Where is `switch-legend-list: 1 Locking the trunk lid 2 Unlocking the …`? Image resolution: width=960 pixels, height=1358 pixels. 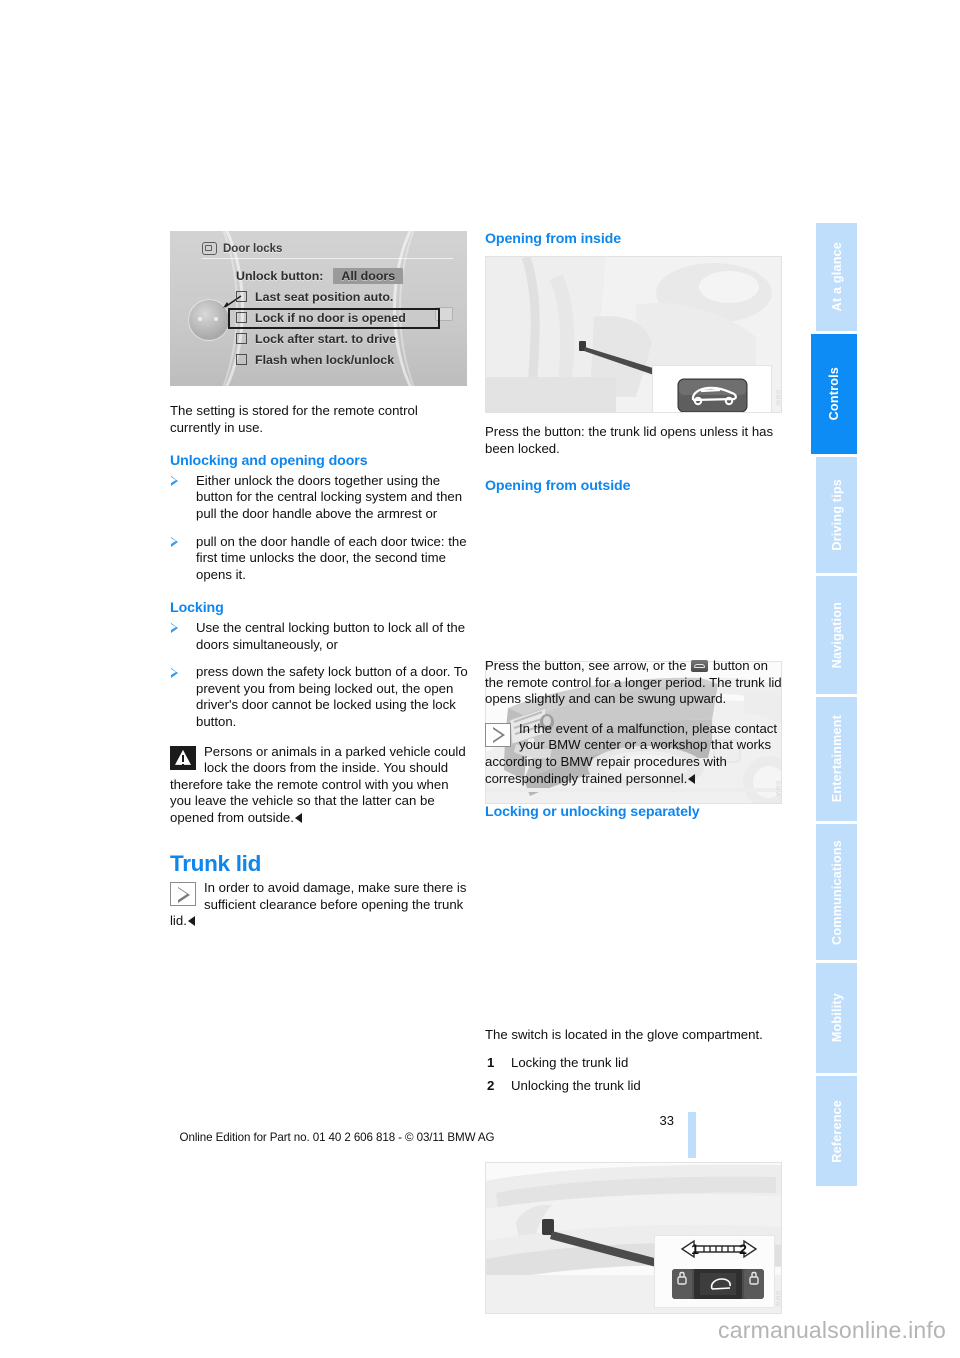
switch-legend-list: 1 Locking the trunk lid 2 Unlocking the … is located at coordinates (635, 1075).